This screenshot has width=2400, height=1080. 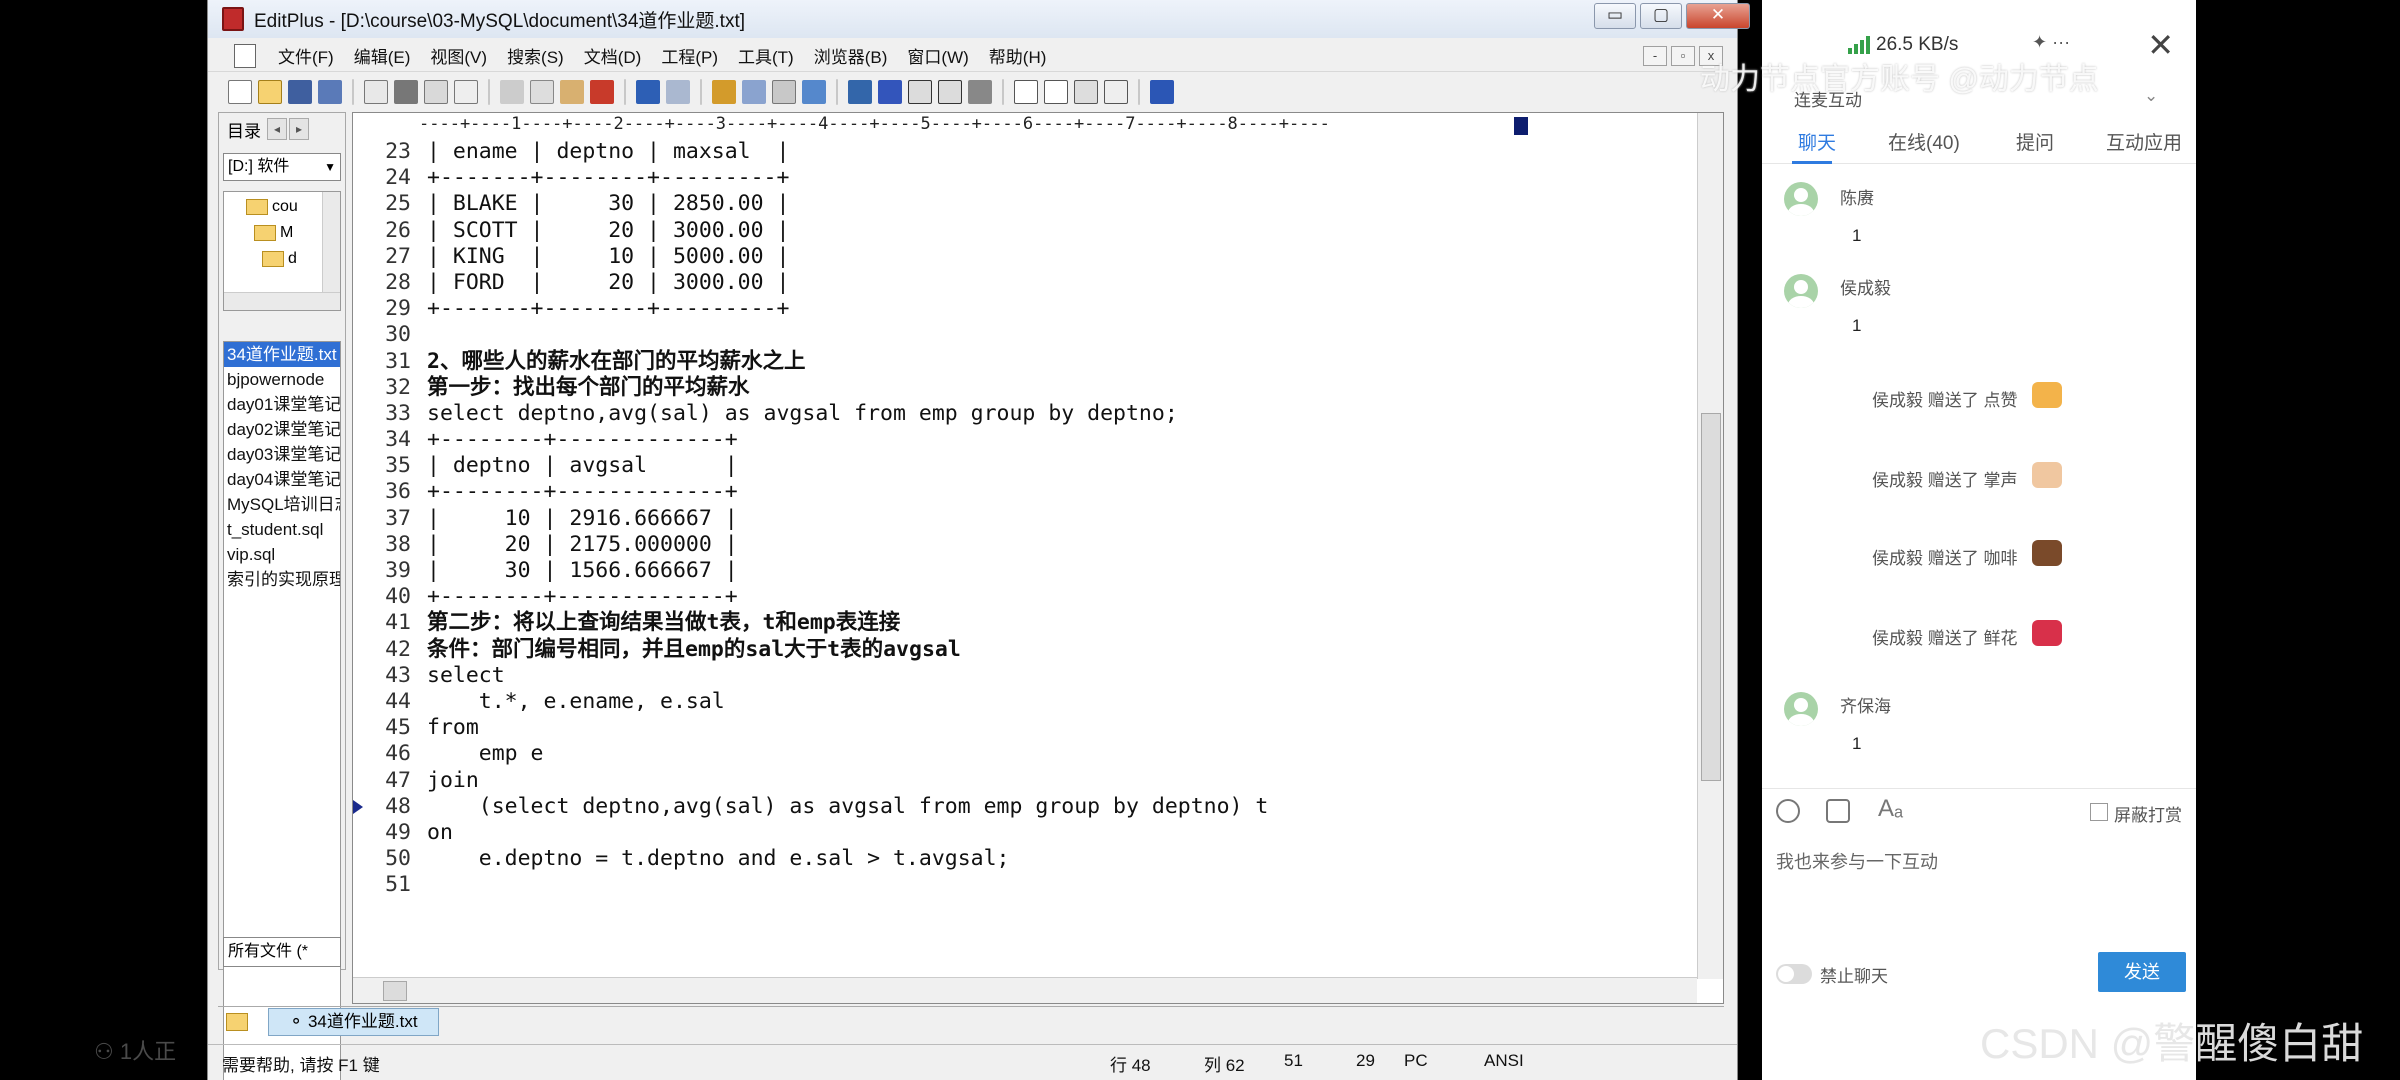 What do you see at coordinates (1056, 92) in the screenshot?
I see `toggle-panel-icon` at bounding box center [1056, 92].